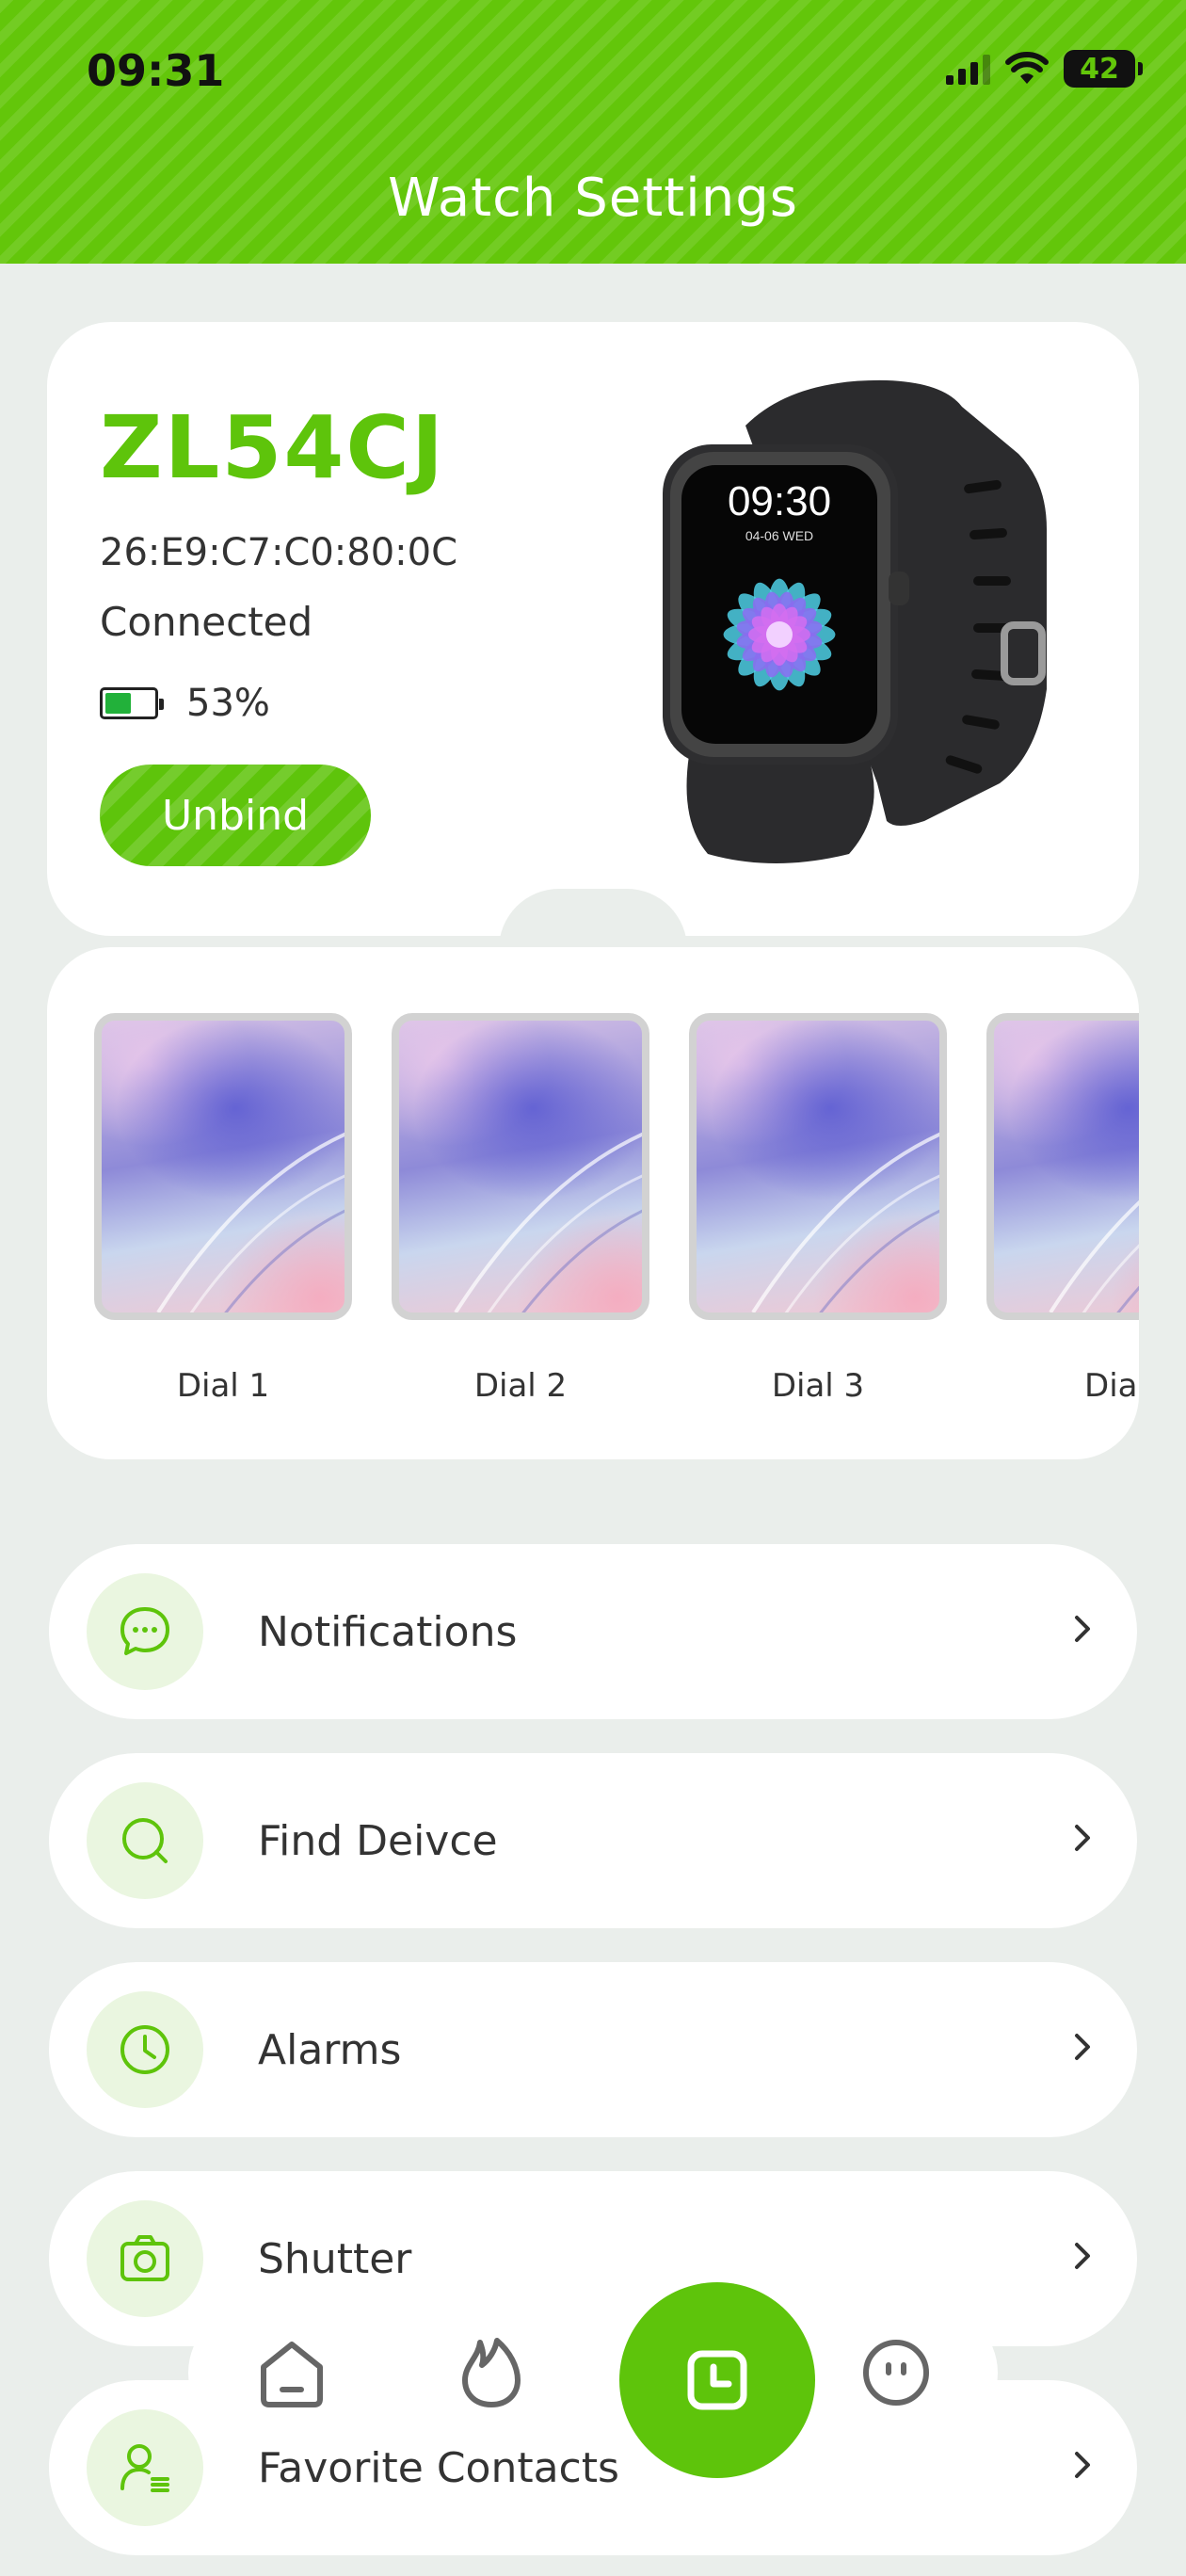 This screenshot has width=1186, height=2576. Describe the element at coordinates (185, 703) in the screenshot. I see `device-battery: 53%` at that location.